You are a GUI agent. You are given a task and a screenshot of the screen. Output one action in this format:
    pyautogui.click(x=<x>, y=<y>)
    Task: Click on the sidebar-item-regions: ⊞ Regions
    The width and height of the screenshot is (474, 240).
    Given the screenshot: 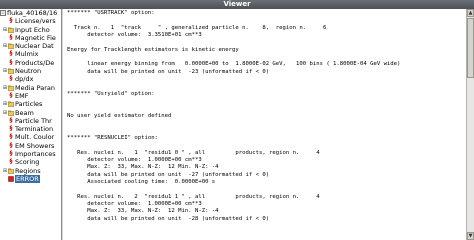 What is the action you would take?
    pyautogui.click(x=30, y=171)
    